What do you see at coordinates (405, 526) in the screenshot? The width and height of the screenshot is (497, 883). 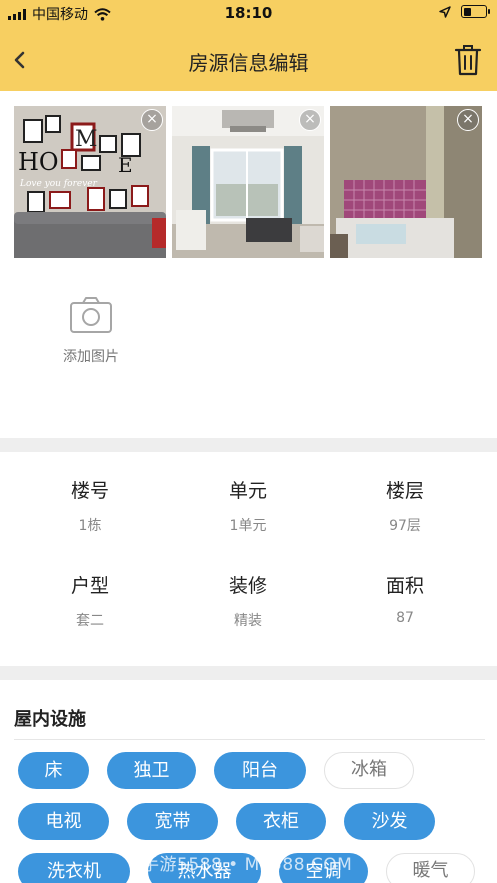 I see `info-value: 97层` at bounding box center [405, 526].